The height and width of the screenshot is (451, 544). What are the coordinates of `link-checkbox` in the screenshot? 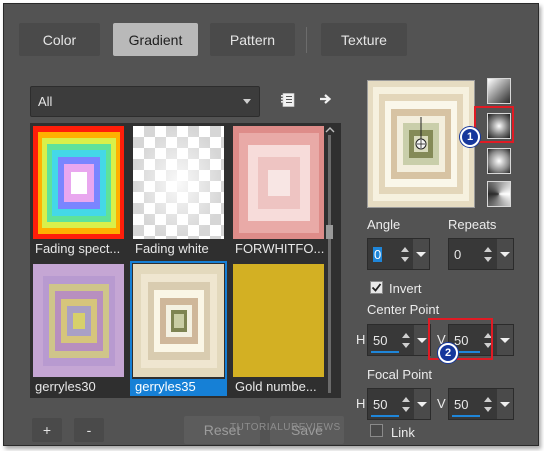 It's located at (376, 430).